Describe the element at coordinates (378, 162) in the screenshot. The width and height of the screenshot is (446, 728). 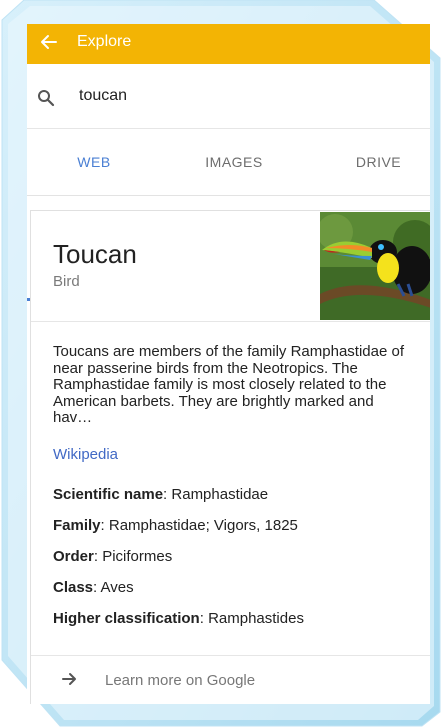
I see `tab-drive: DRIVE` at that location.